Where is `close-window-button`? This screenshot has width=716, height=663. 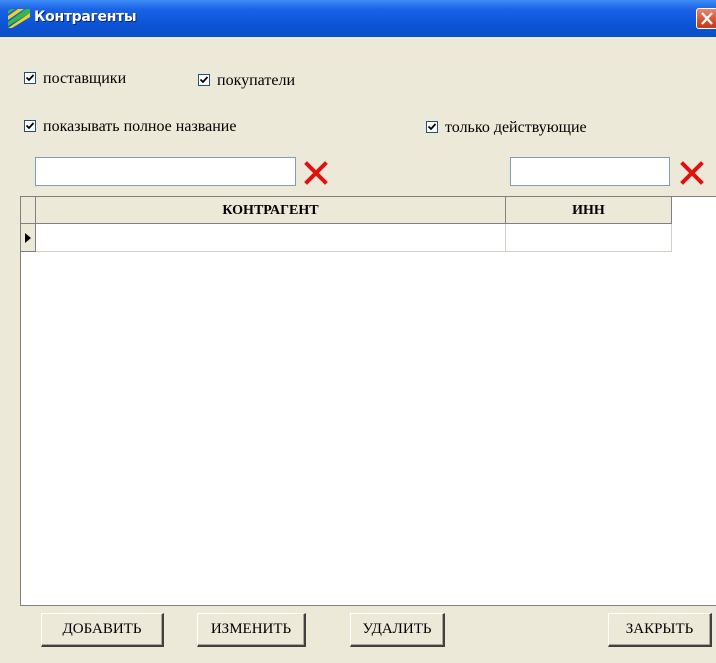 close-window-button is located at coordinates (706, 18).